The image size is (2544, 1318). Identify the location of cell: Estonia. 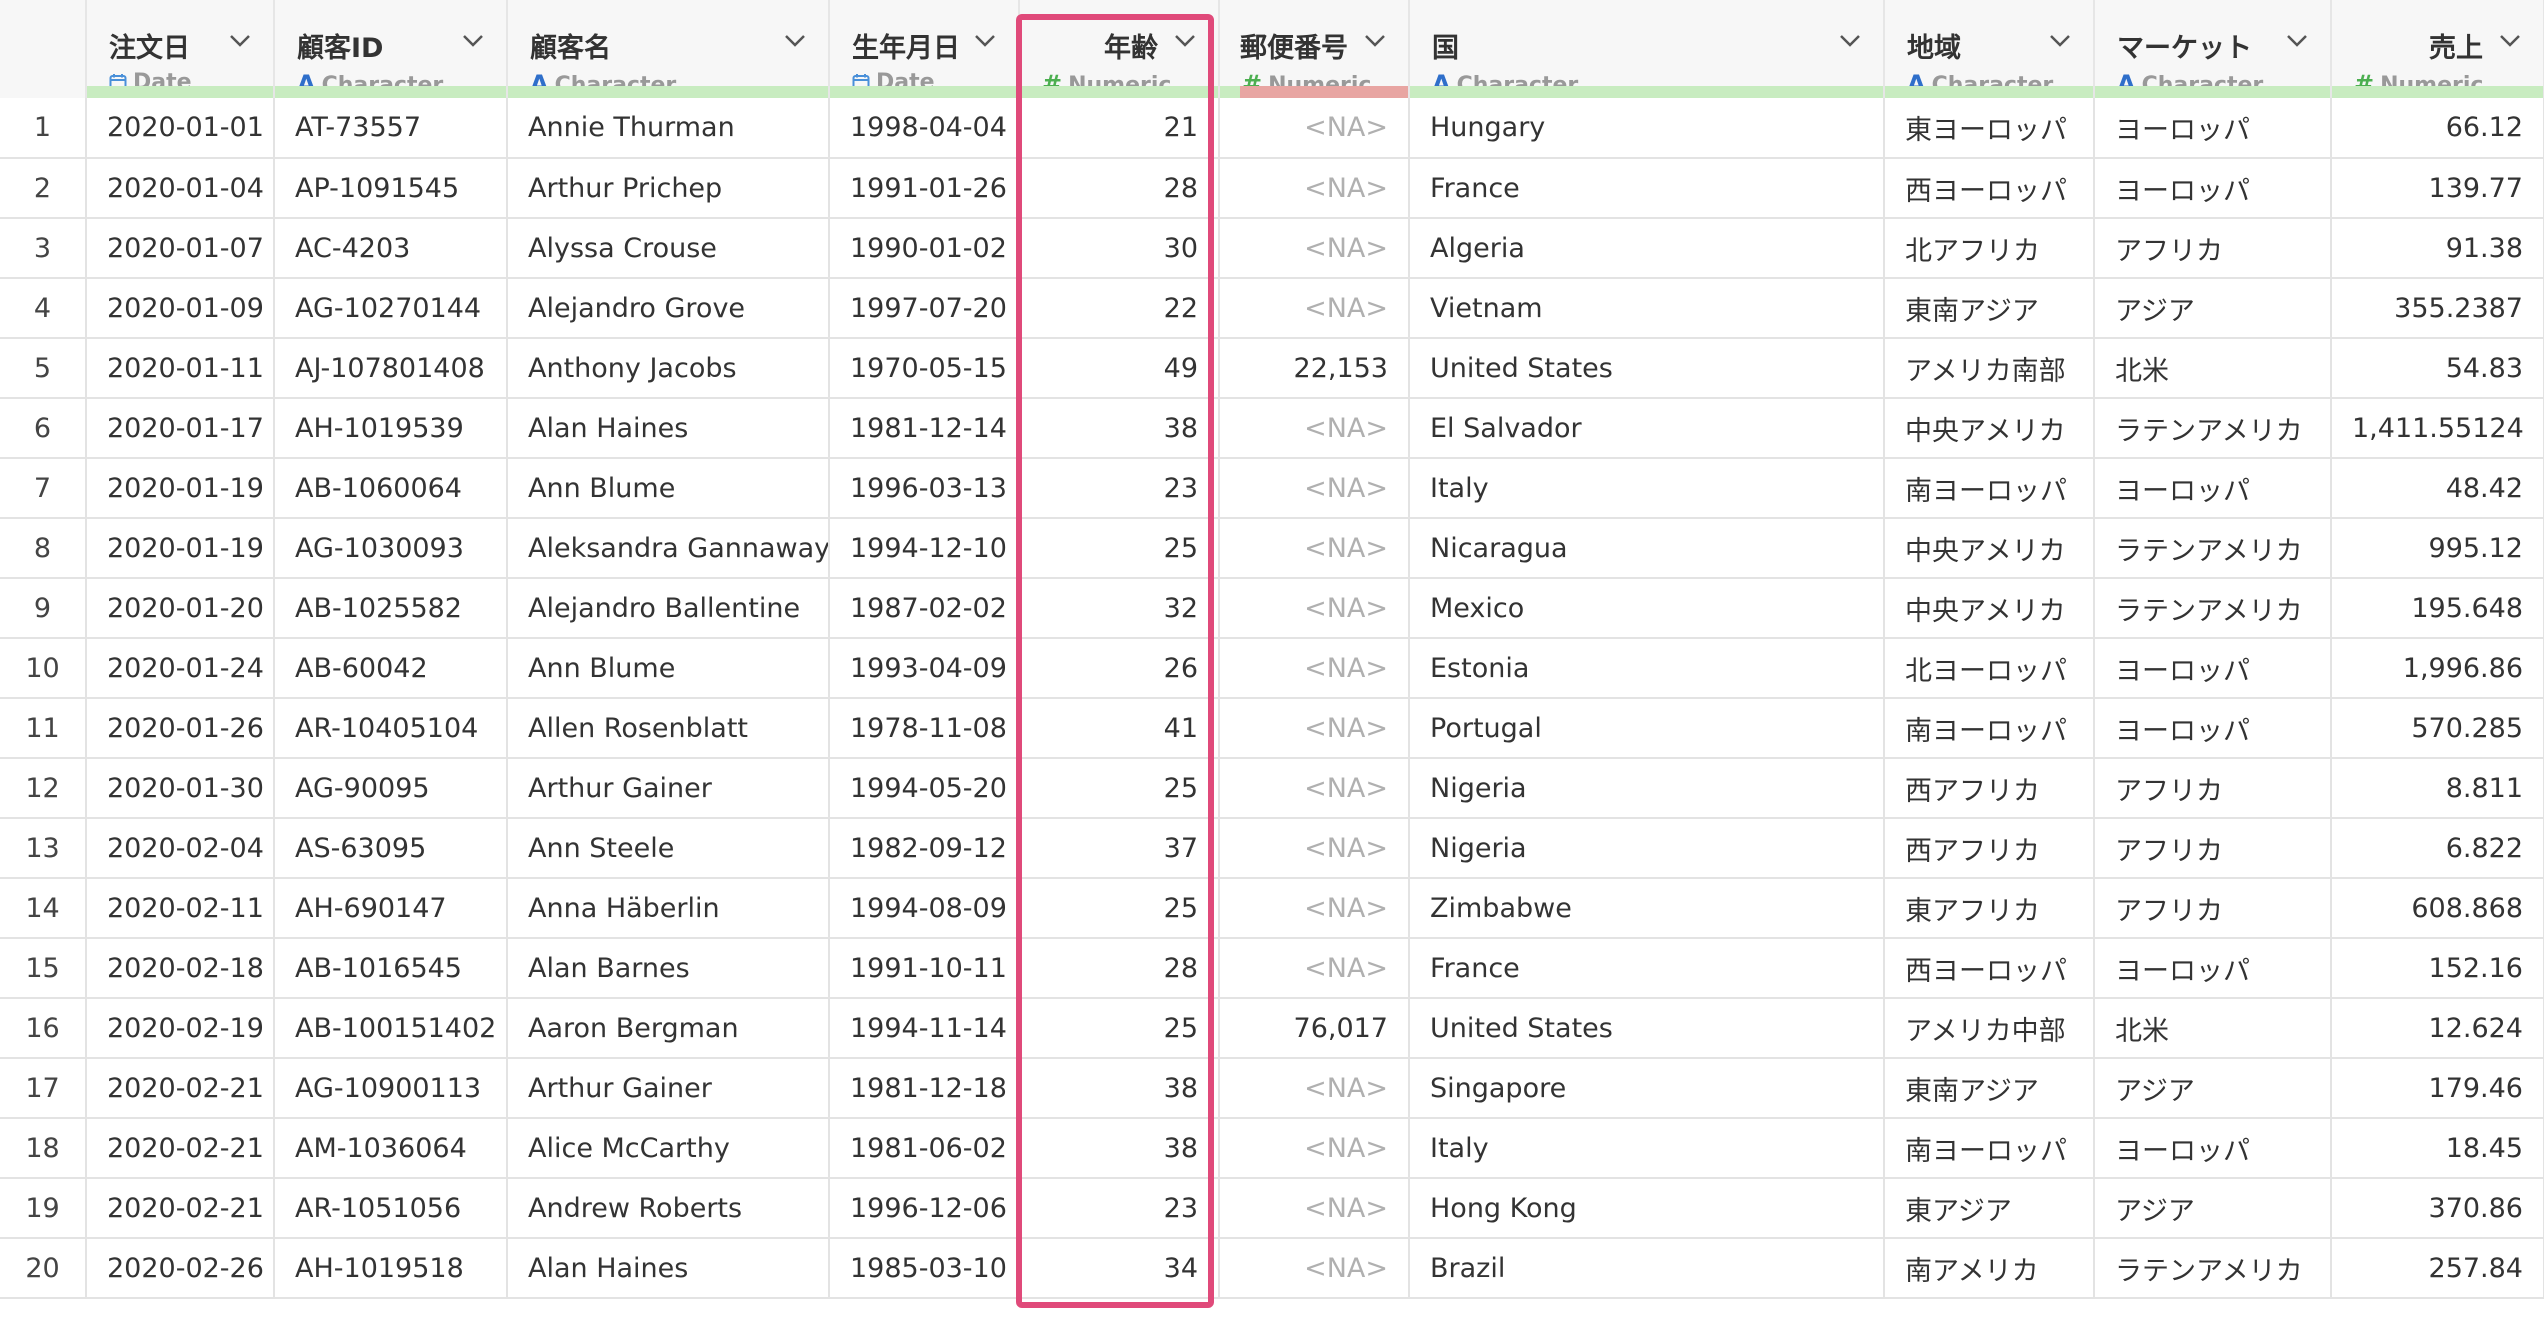
(1647, 668).